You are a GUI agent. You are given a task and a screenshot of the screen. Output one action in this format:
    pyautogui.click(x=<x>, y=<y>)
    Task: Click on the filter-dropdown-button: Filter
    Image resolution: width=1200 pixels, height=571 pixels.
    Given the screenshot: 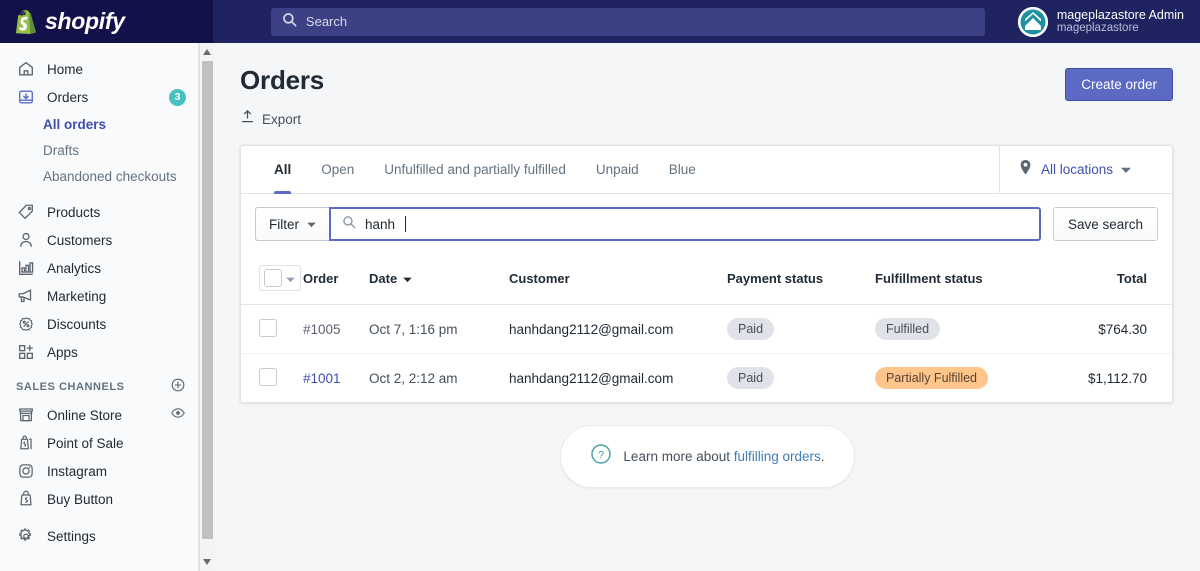 What is the action you would take?
    pyautogui.click(x=292, y=224)
    